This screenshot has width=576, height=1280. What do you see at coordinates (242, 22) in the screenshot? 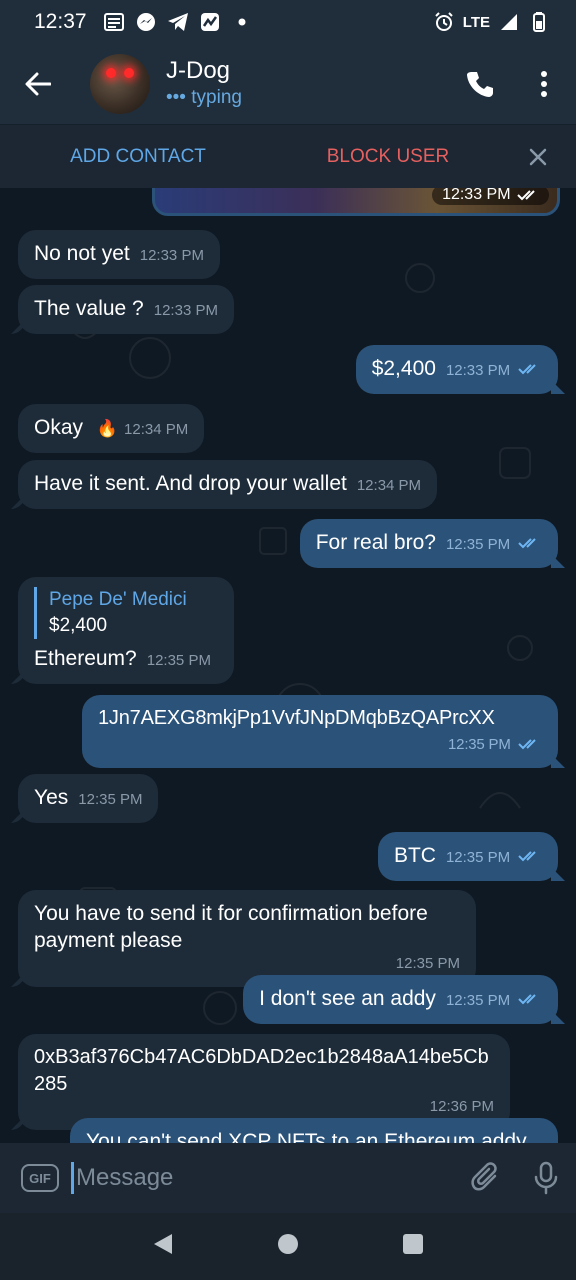
I see `dot-icon` at bounding box center [242, 22].